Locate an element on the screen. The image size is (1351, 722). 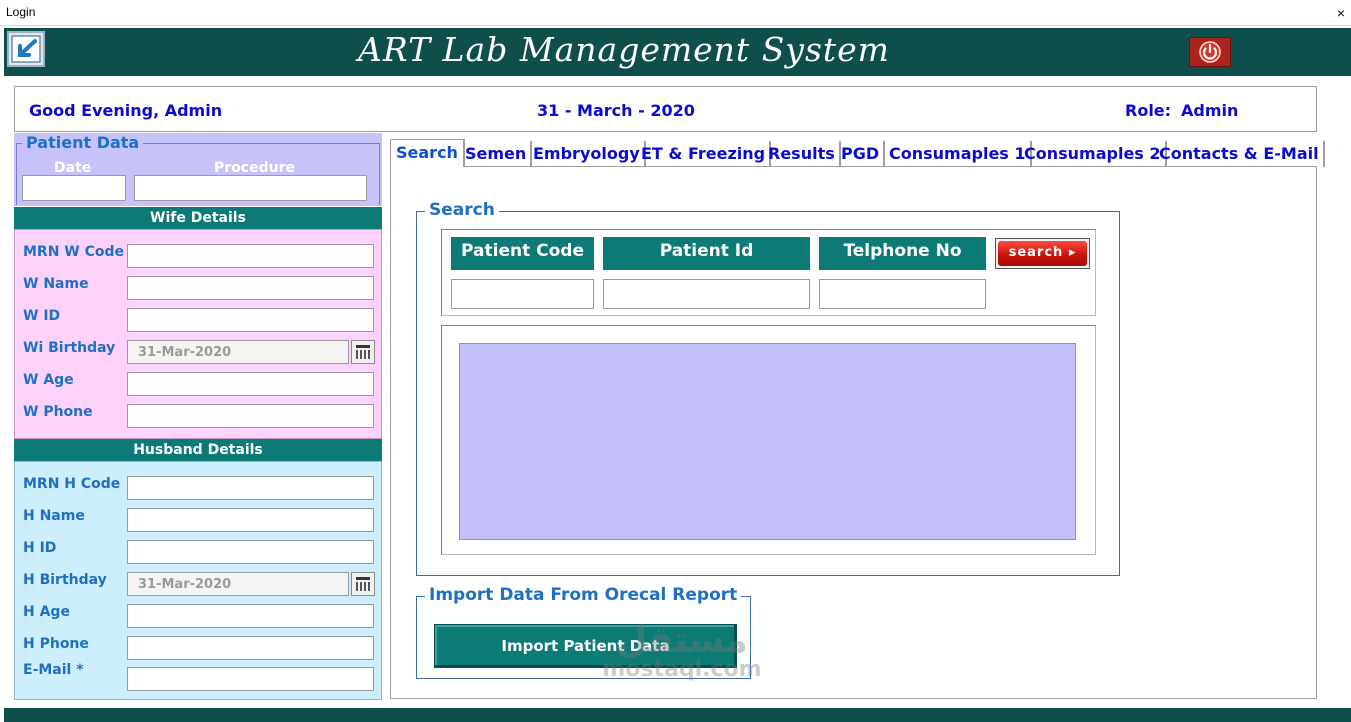
wife-phone-row: W Phone is located at coordinates (198, 415).